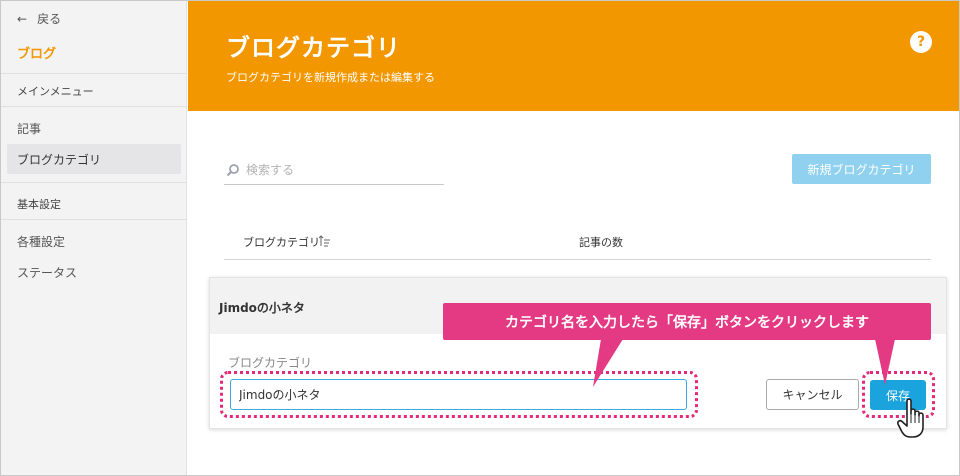 The image size is (960, 476). I want to click on new-category-button: 新規ブログカテゴリ, so click(861, 169).